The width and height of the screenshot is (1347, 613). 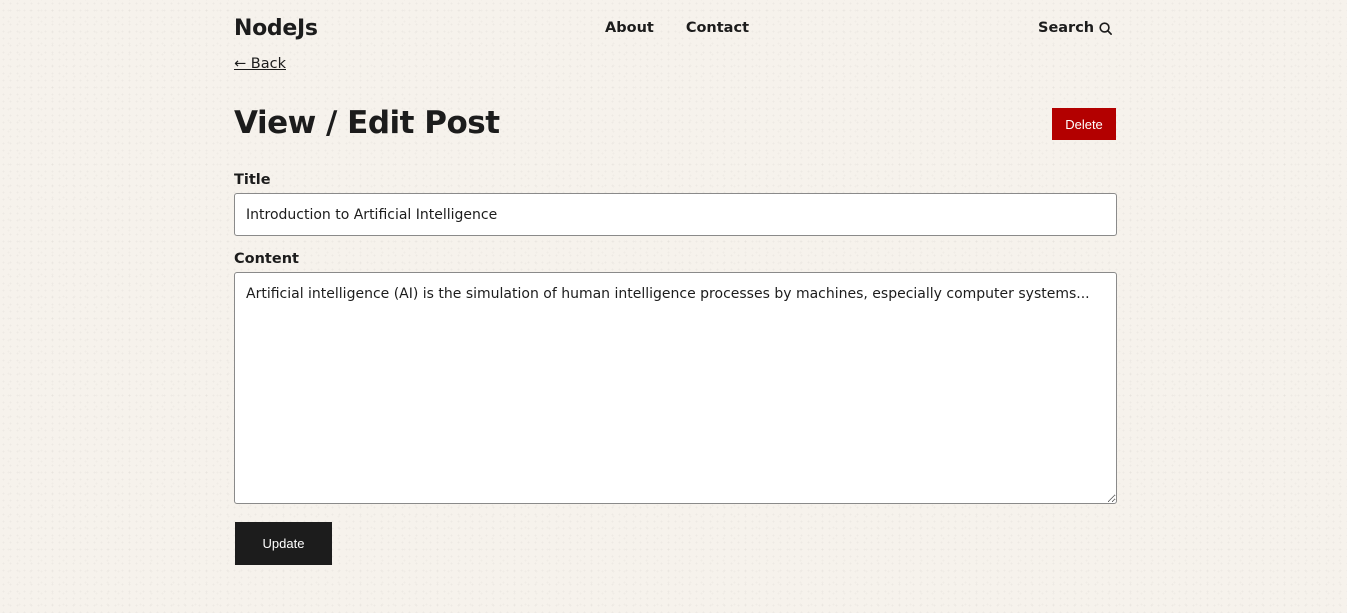 What do you see at coordinates (266, 259) in the screenshot?
I see `content-label: Content` at bounding box center [266, 259].